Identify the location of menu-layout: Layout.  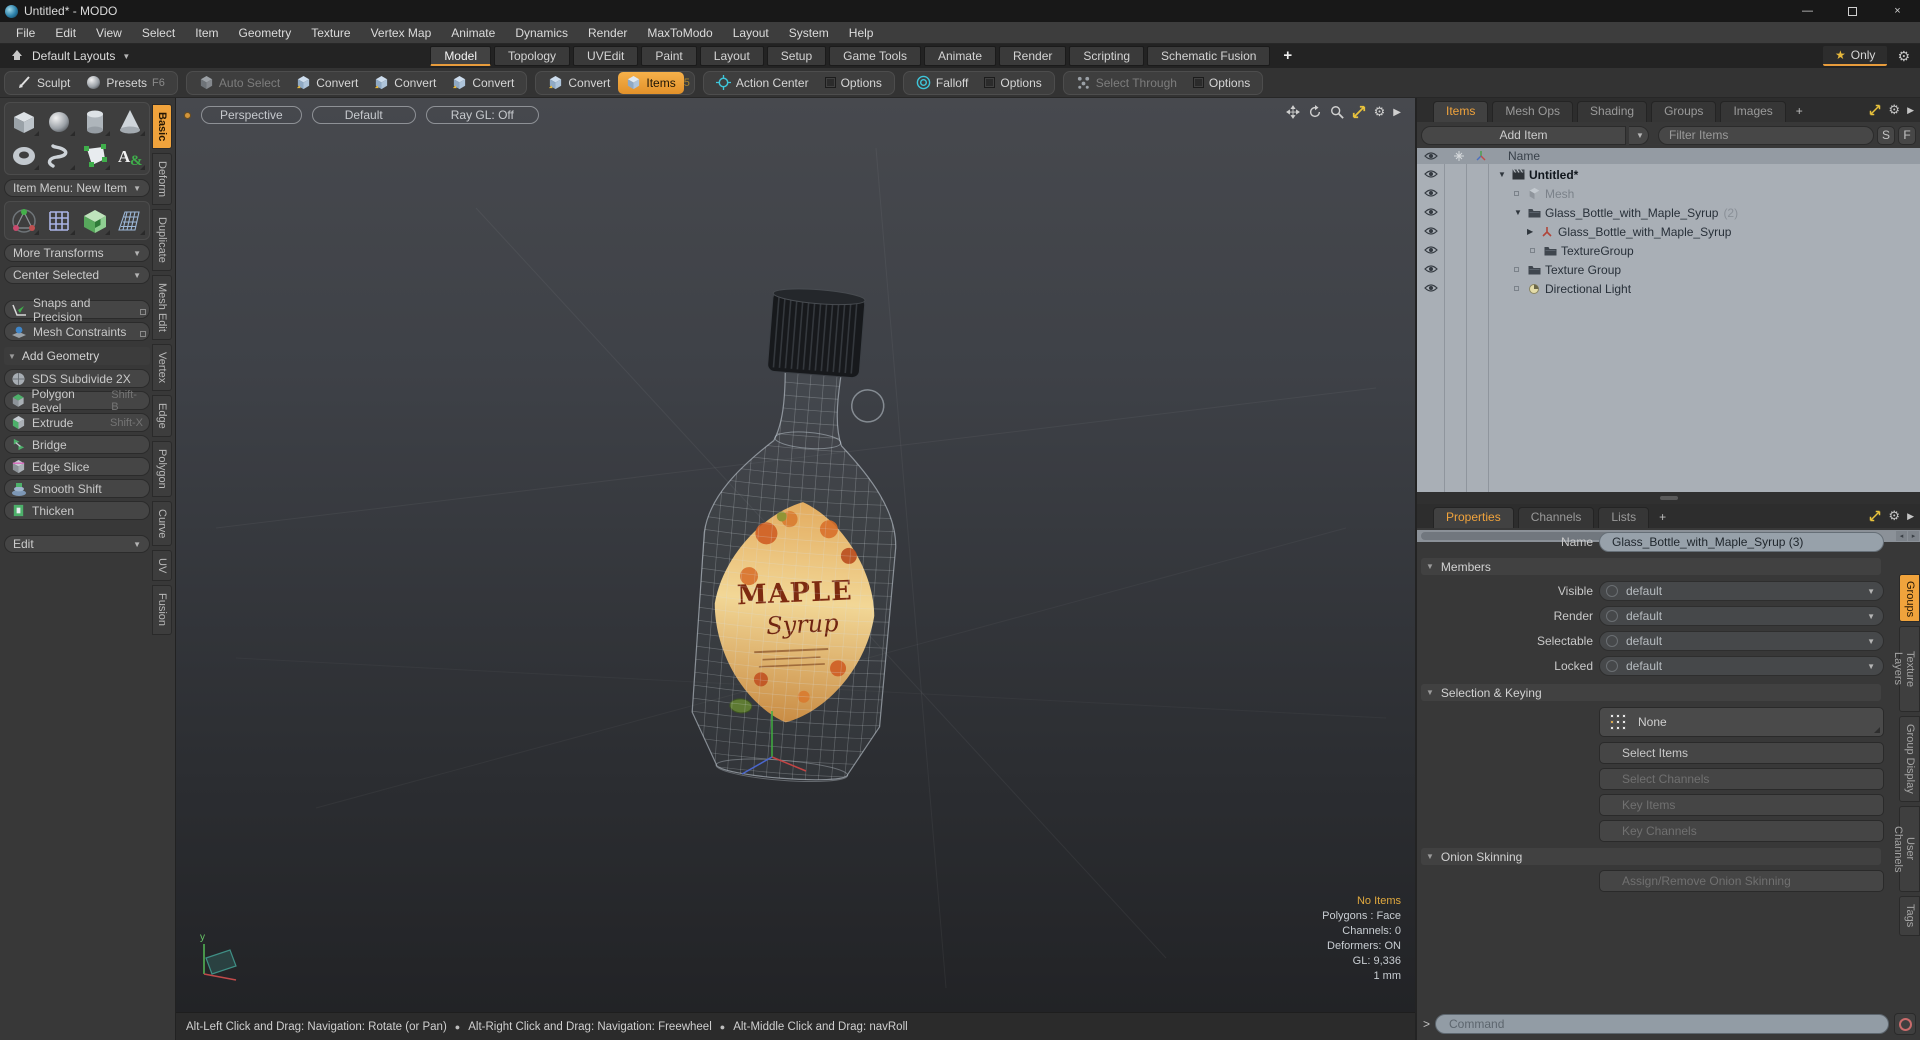
(751, 33).